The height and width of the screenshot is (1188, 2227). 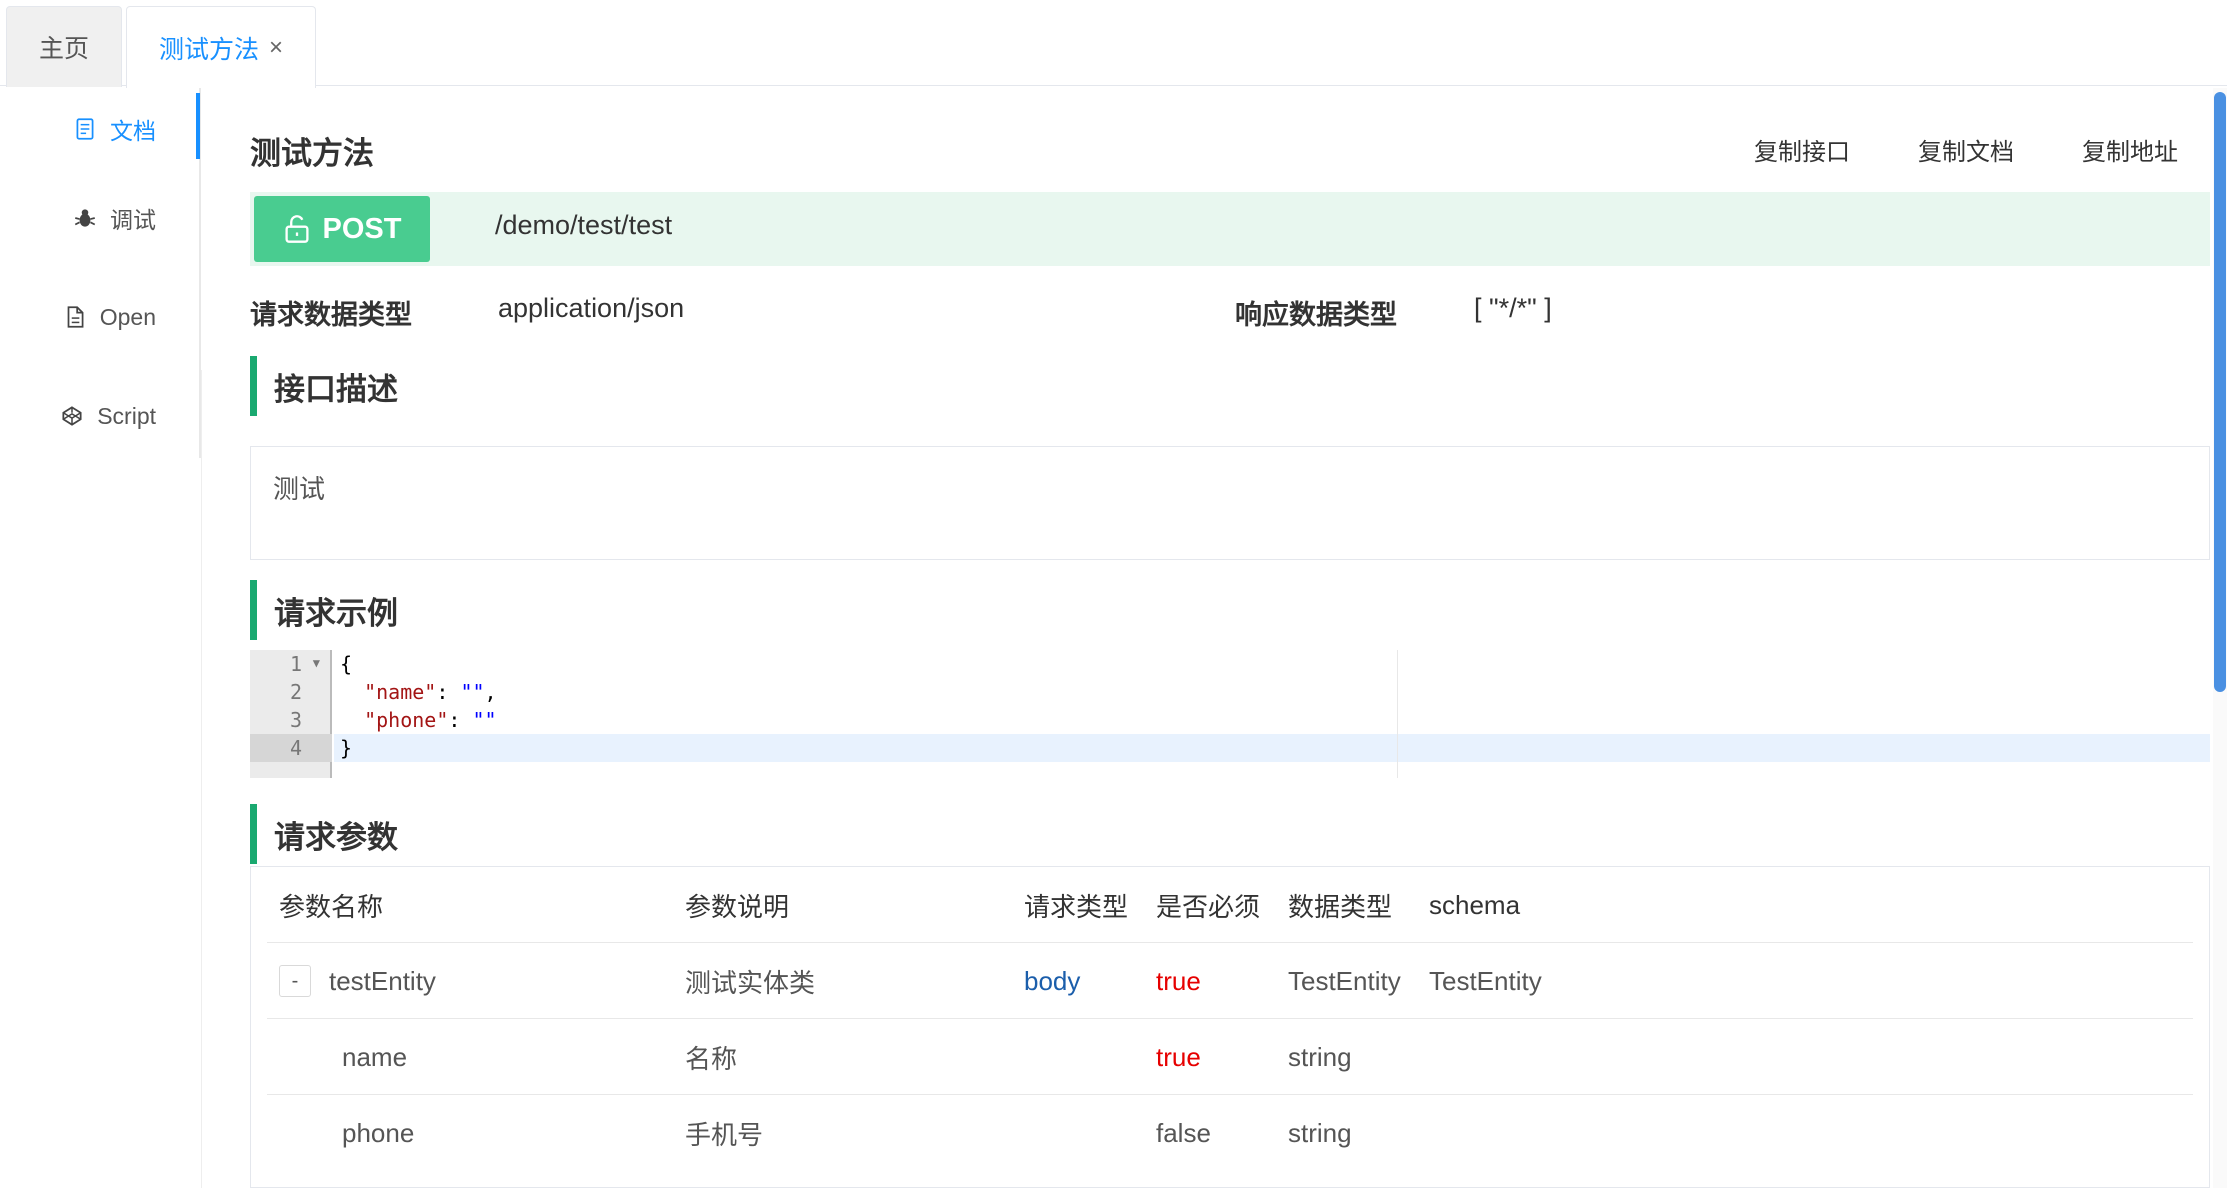 I want to click on editor-gutter: 1 ▼ 2 3 4, so click(x=291, y=714).